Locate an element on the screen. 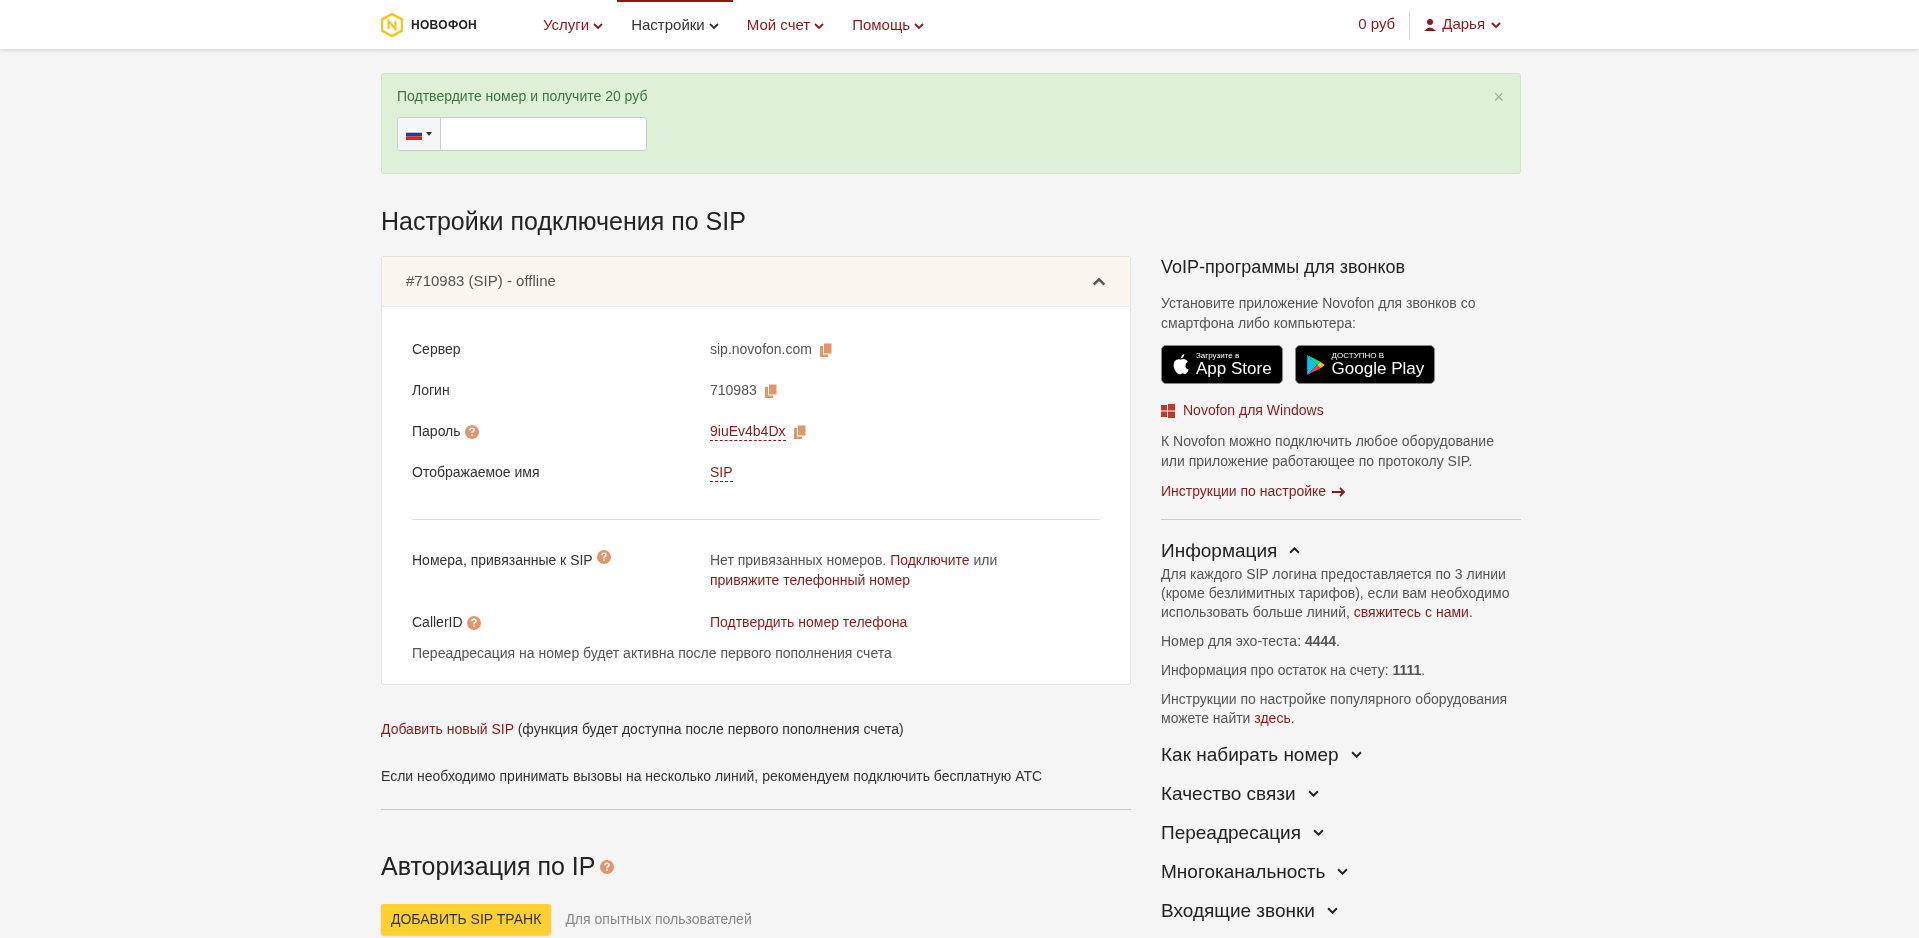 This screenshot has width=1919, height=938. card-title: #710983 (SIP) - offline is located at coordinates (481, 281).